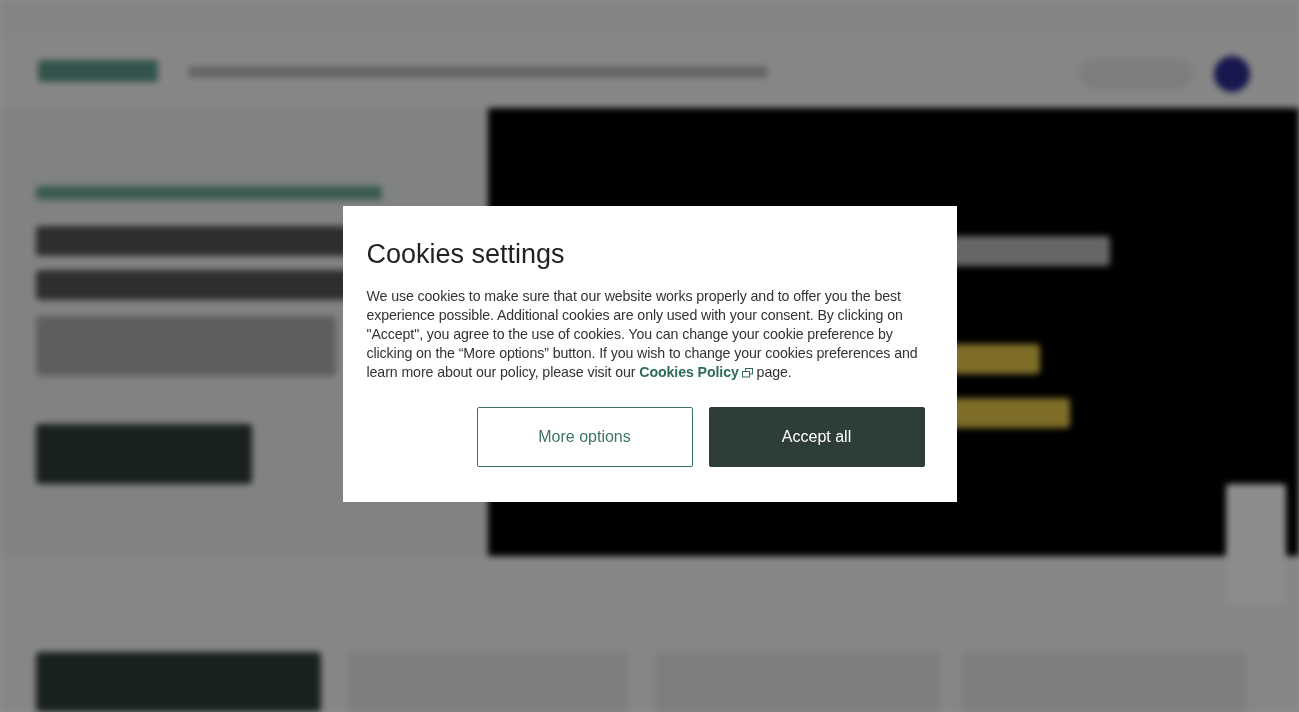 Image resolution: width=1299 pixels, height=712 pixels. I want to click on more-options-button: More options, so click(584, 437).